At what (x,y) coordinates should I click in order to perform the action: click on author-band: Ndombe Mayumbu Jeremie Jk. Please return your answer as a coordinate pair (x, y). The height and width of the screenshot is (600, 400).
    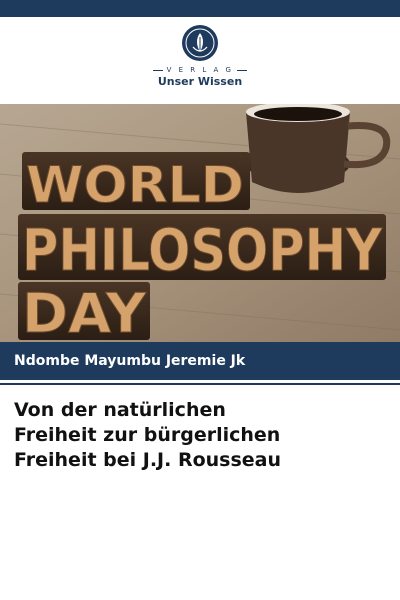
    Looking at the image, I should click on (200, 361).